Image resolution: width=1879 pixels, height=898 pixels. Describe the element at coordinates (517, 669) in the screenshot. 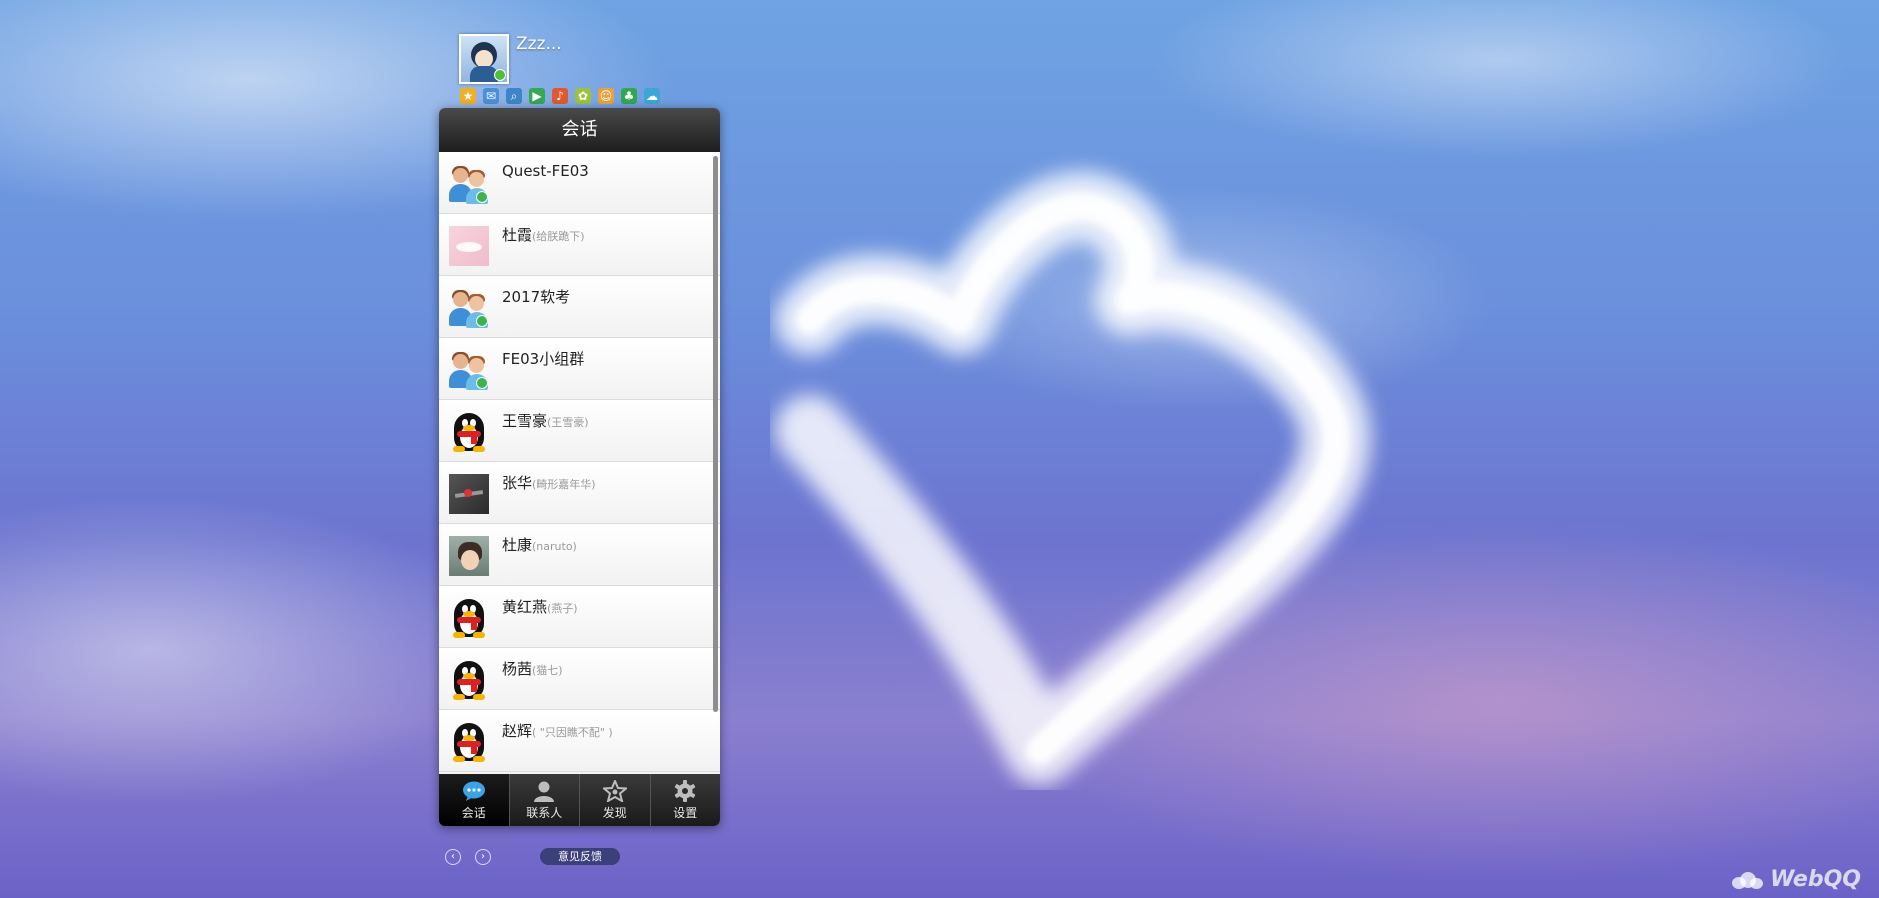

I see `conversation-name: 杨茜` at that location.